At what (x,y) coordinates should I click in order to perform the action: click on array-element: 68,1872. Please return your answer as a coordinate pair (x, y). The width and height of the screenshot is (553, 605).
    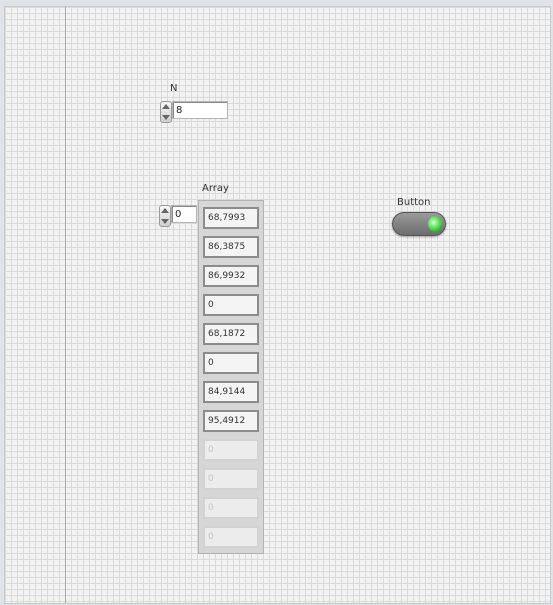
    Looking at the image, I should click on (231, 334).